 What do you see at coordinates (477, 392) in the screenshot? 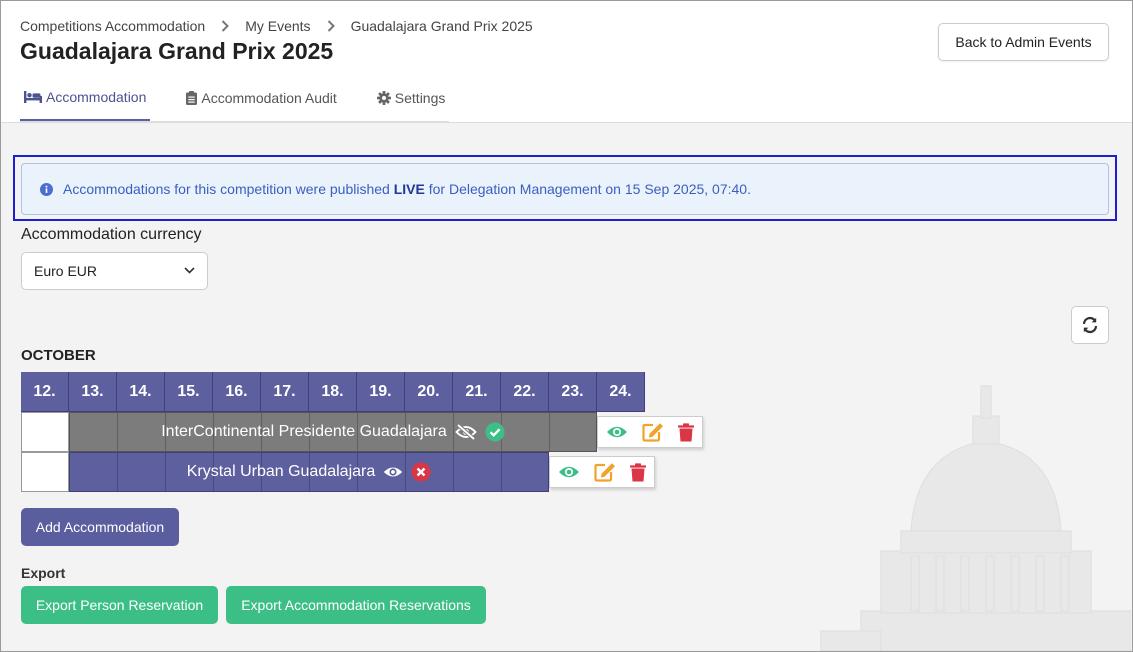
I see `calendar-day: 21.` at bounding box center [477, 392].